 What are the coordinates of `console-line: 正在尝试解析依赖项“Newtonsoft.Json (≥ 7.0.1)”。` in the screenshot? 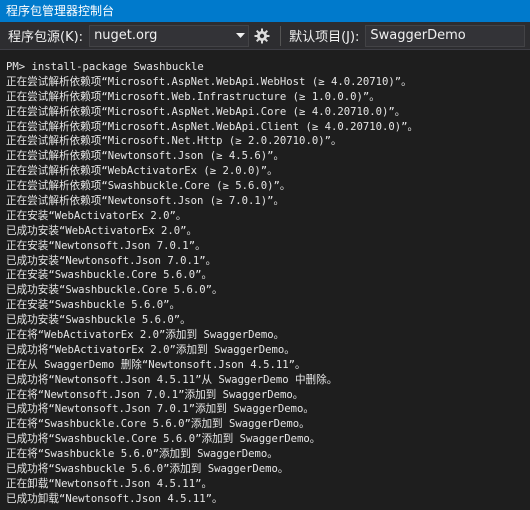 It's located at (145, 201).